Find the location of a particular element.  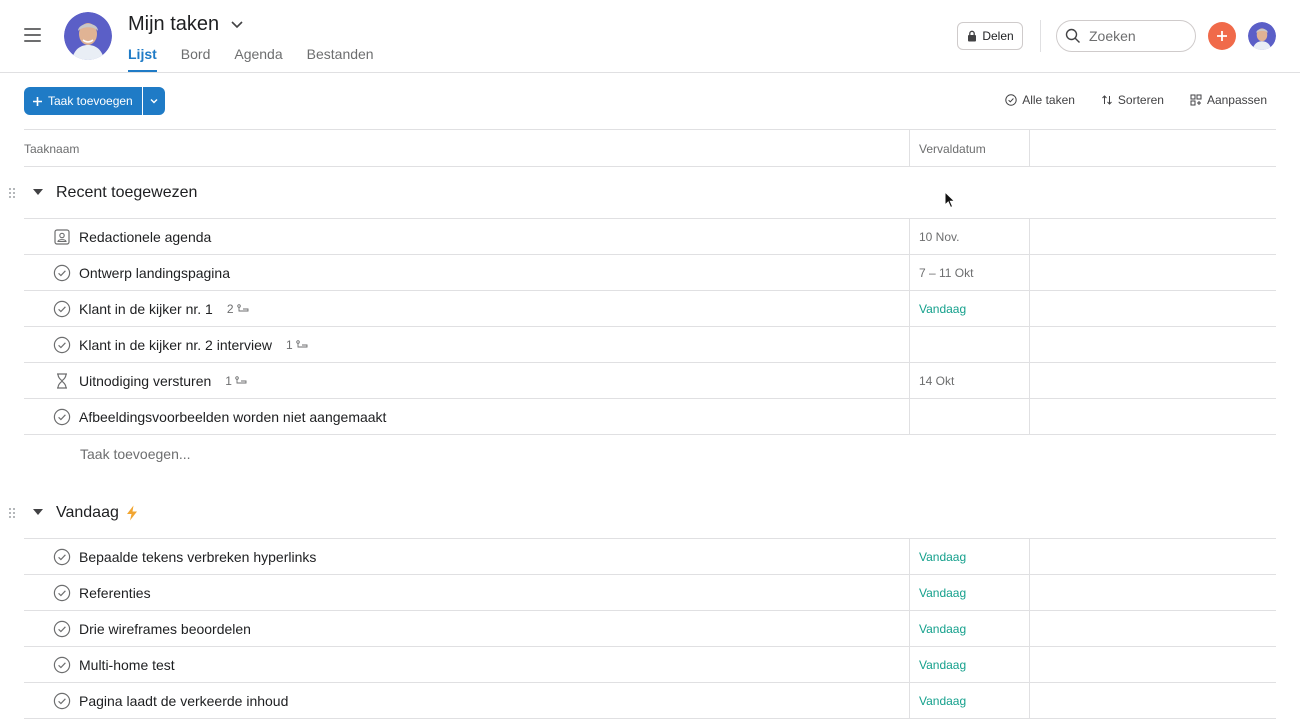

tab-bestanden: Bestanden is located at coordinates (340, 58).